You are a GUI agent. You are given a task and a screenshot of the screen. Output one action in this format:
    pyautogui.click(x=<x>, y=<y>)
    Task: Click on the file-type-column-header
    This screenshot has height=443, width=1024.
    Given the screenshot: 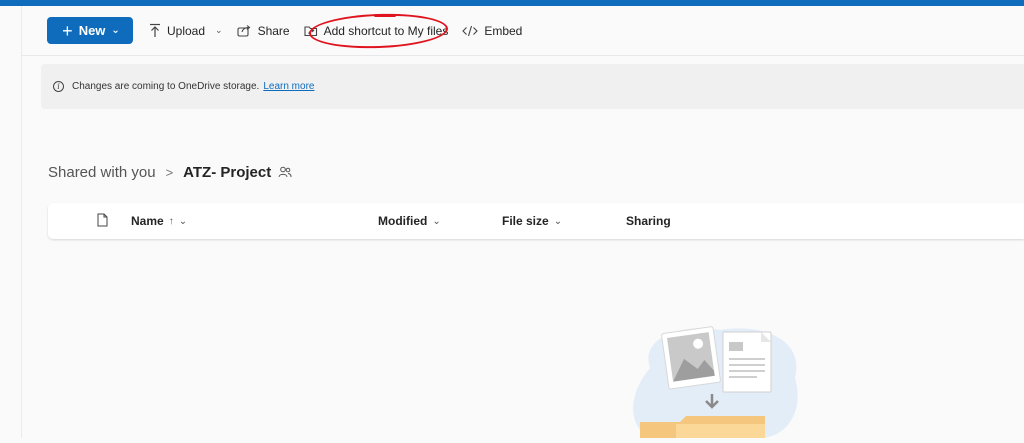 What is the action you would take?
    pyautogui.click(x=102, y=221)
    